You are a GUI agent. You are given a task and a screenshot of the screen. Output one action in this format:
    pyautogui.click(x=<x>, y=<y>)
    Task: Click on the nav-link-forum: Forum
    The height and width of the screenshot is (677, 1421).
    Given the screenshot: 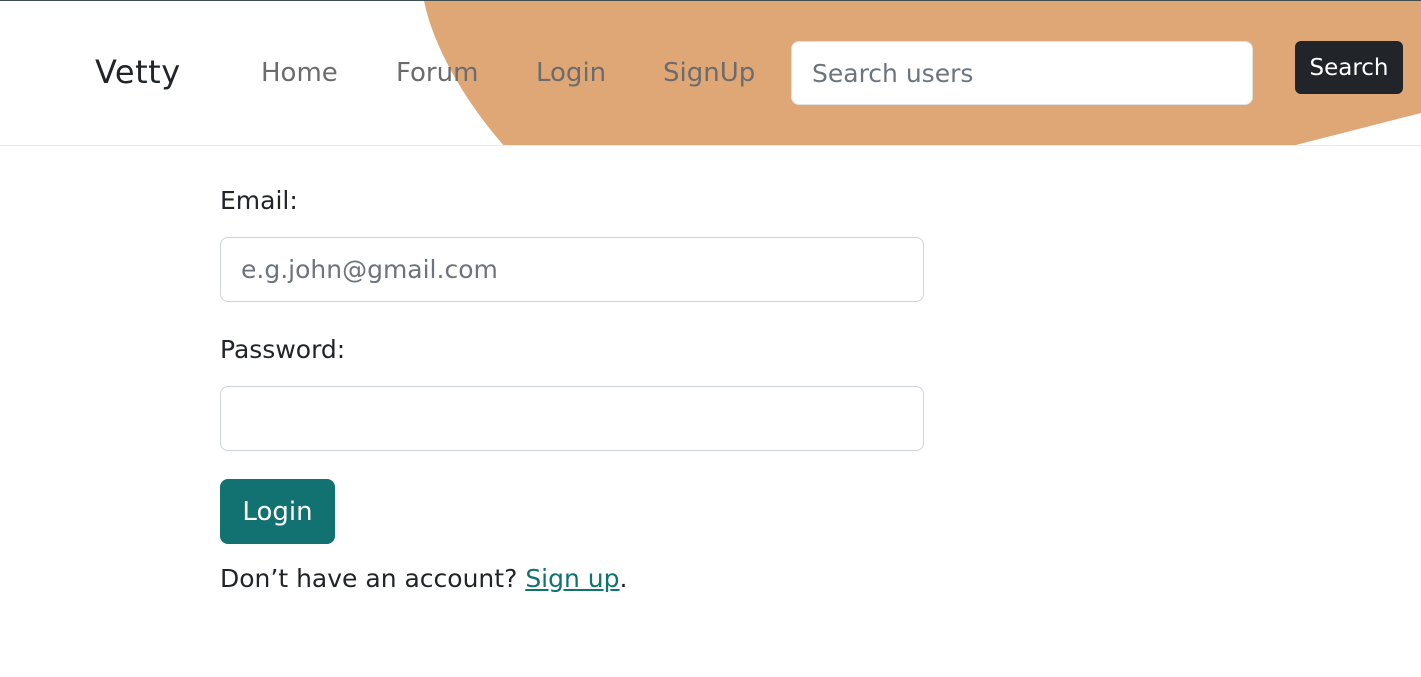 What is the action you would take?
    pyautogui.click(x=437, y=73)
    